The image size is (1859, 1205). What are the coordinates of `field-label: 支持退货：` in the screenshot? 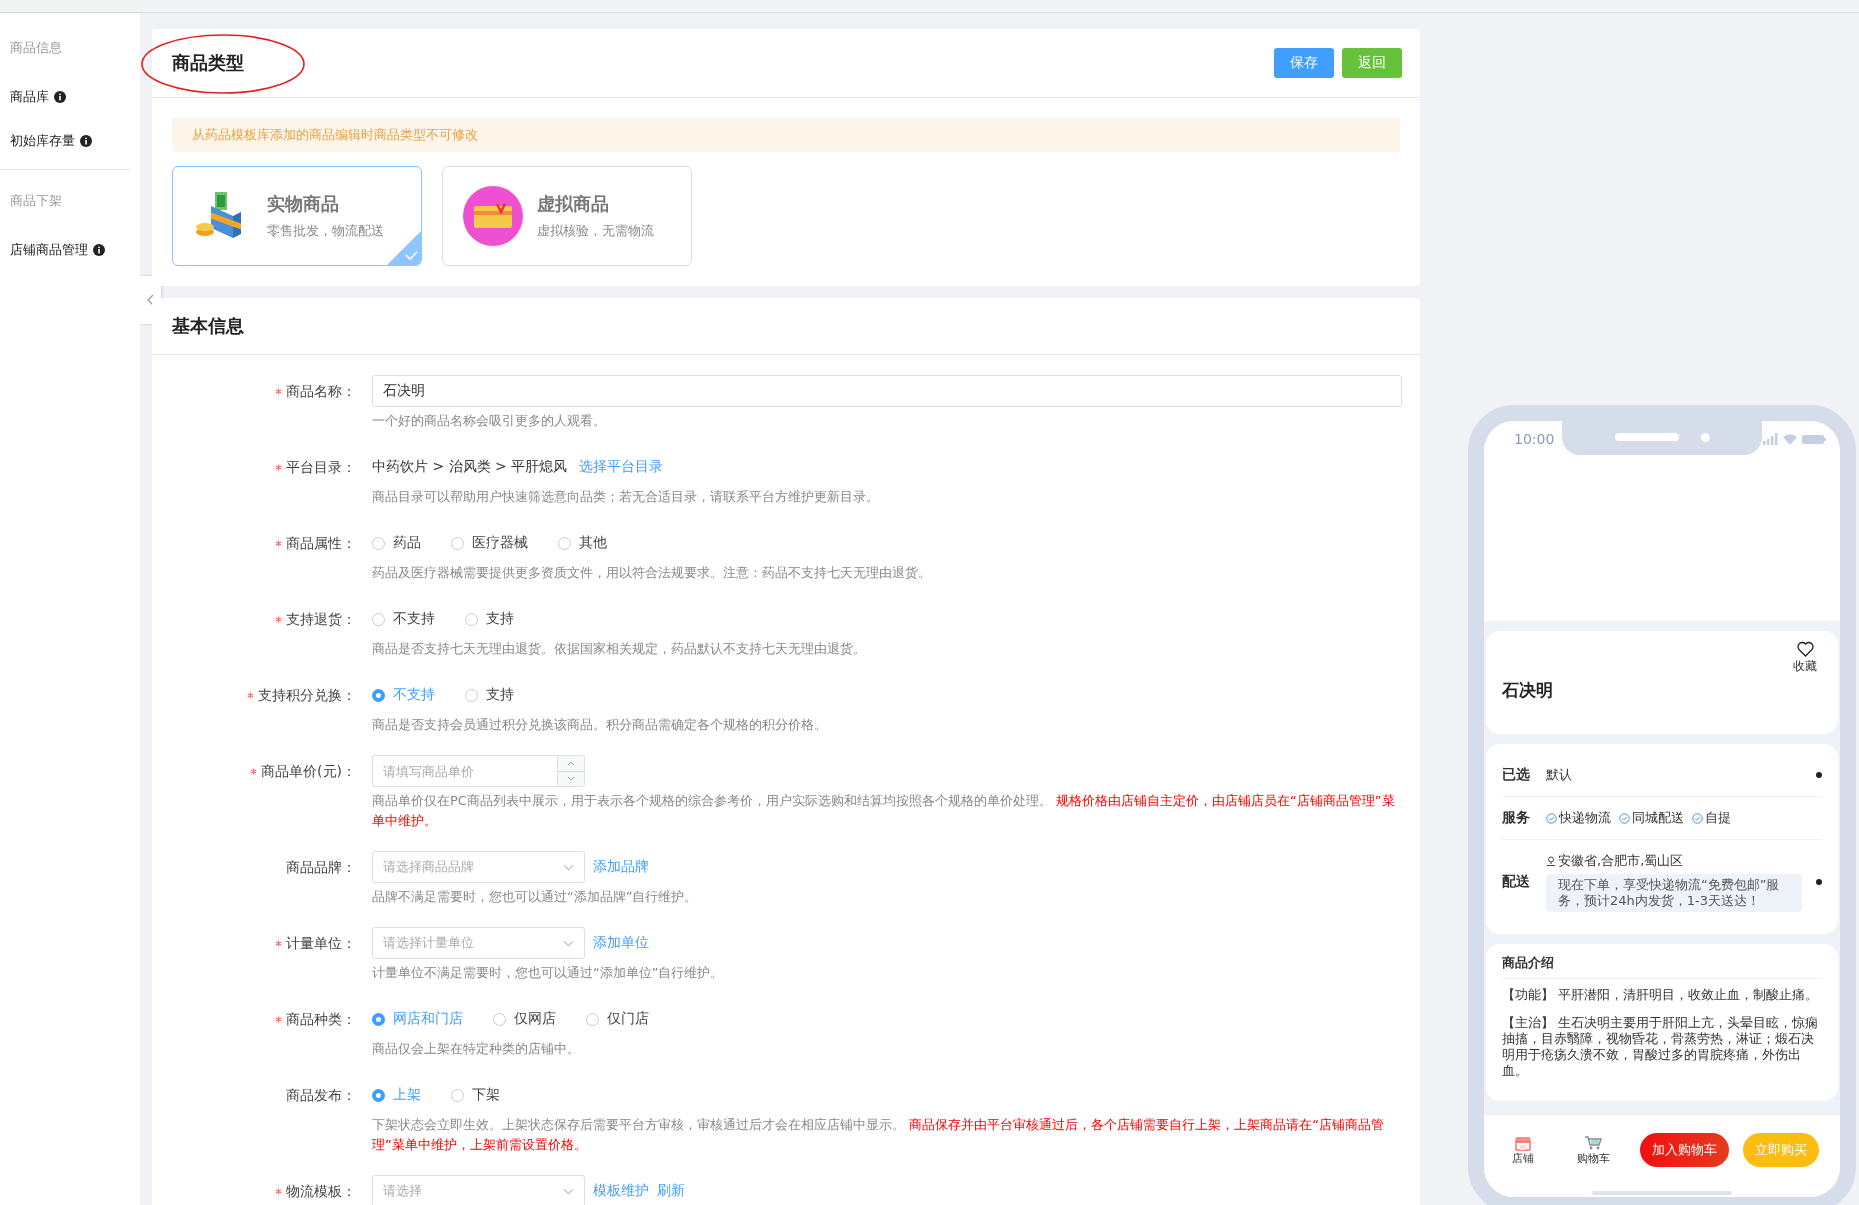 It's located at (321, 619).